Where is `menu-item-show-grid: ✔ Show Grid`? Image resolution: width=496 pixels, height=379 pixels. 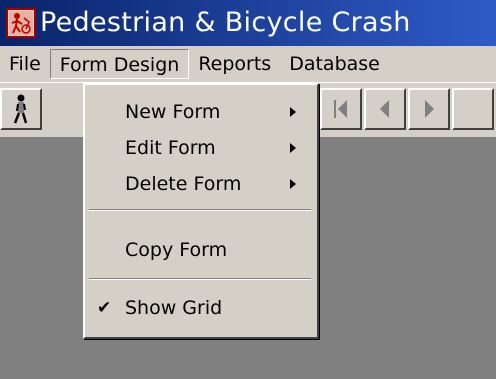 menu-item-show-grid: ✔ Show Grid is located at coordinates (201, 308).